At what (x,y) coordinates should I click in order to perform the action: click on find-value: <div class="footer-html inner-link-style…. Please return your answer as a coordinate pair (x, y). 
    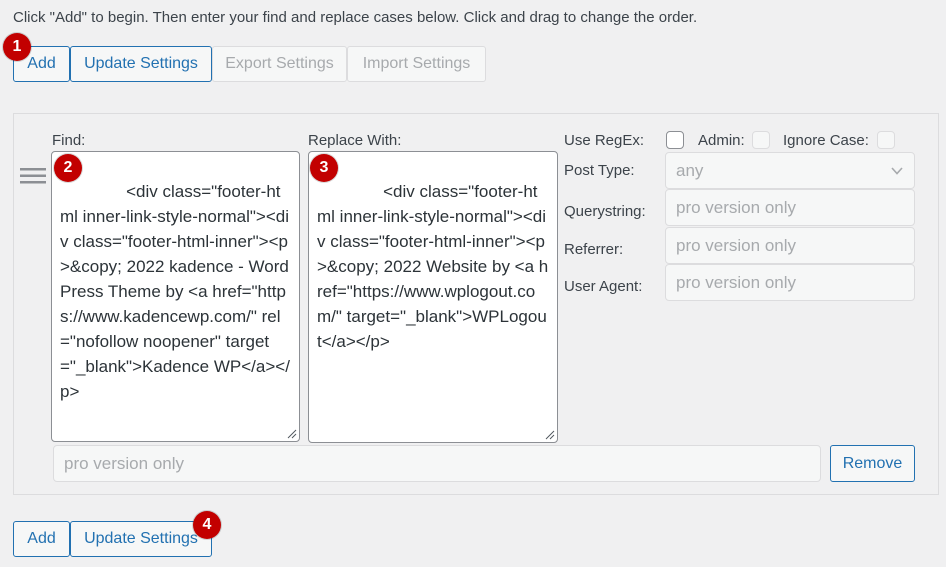
    Looking at the image, I should click on (175, 291).